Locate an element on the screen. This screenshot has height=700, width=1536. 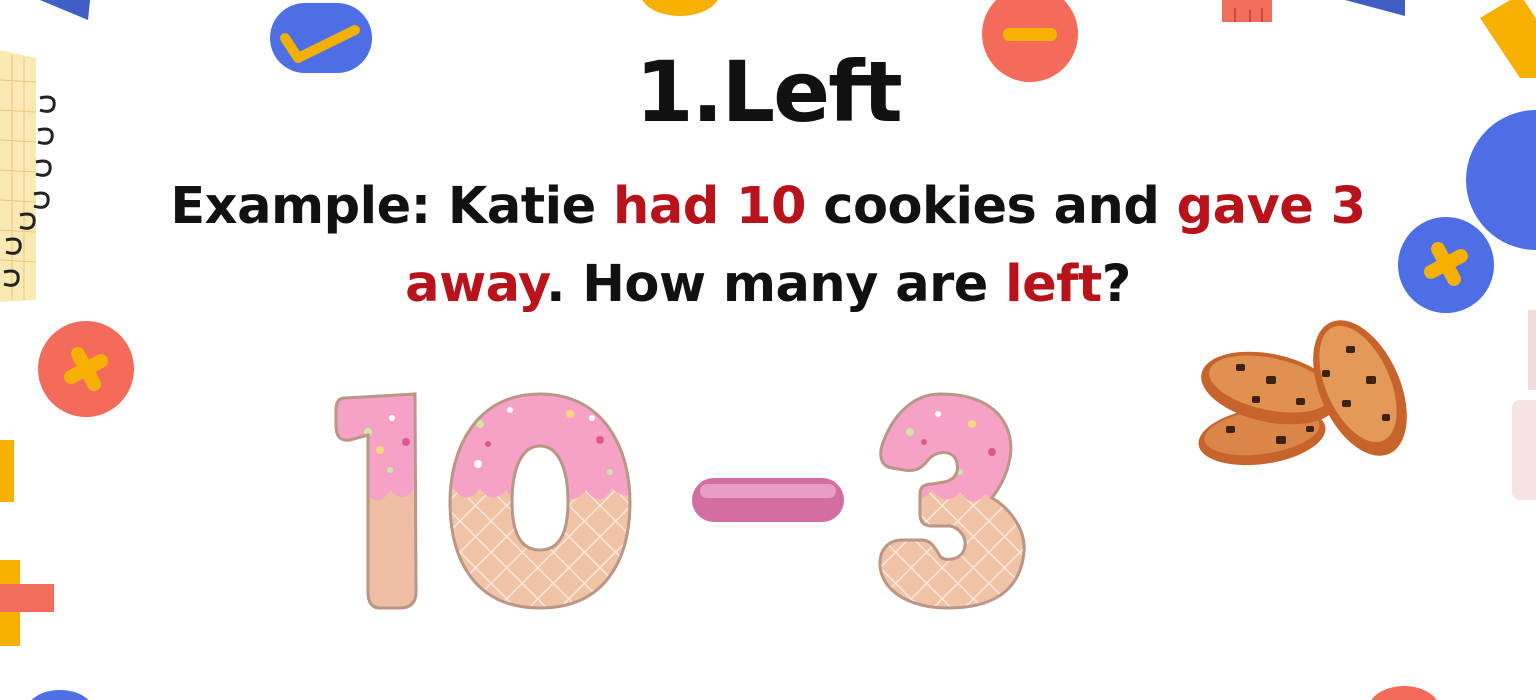
triangle-shape is located at coordinates (65, 10).